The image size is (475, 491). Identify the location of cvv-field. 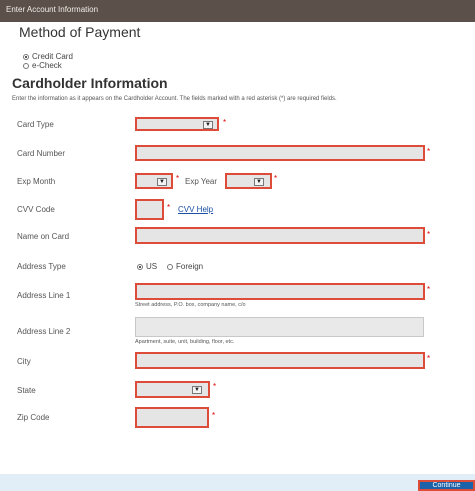
(149, 209).